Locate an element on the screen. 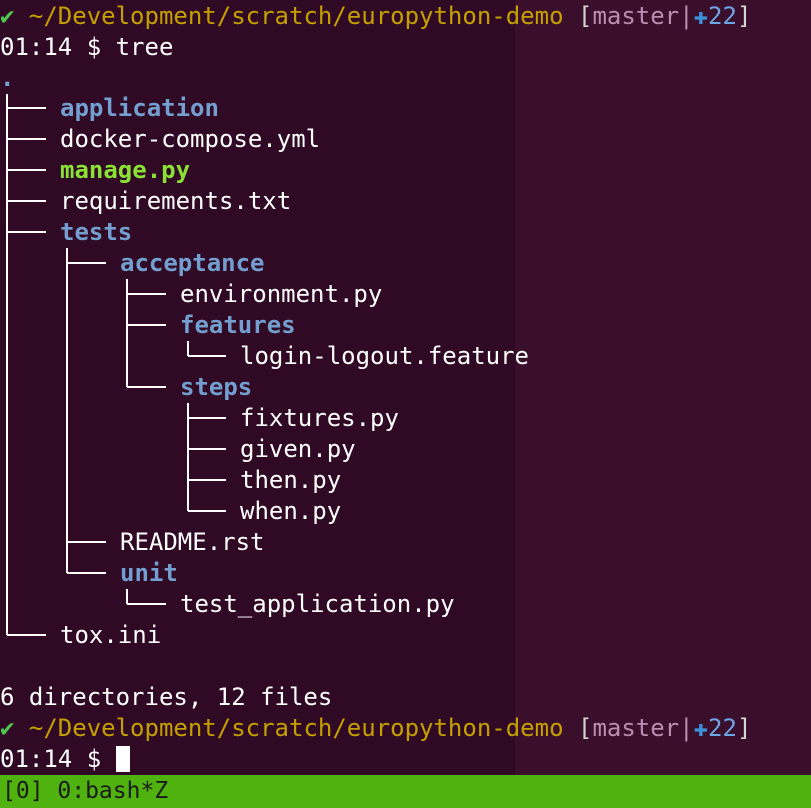  tree-entry: README.rst is located at coordinates (192, 542).